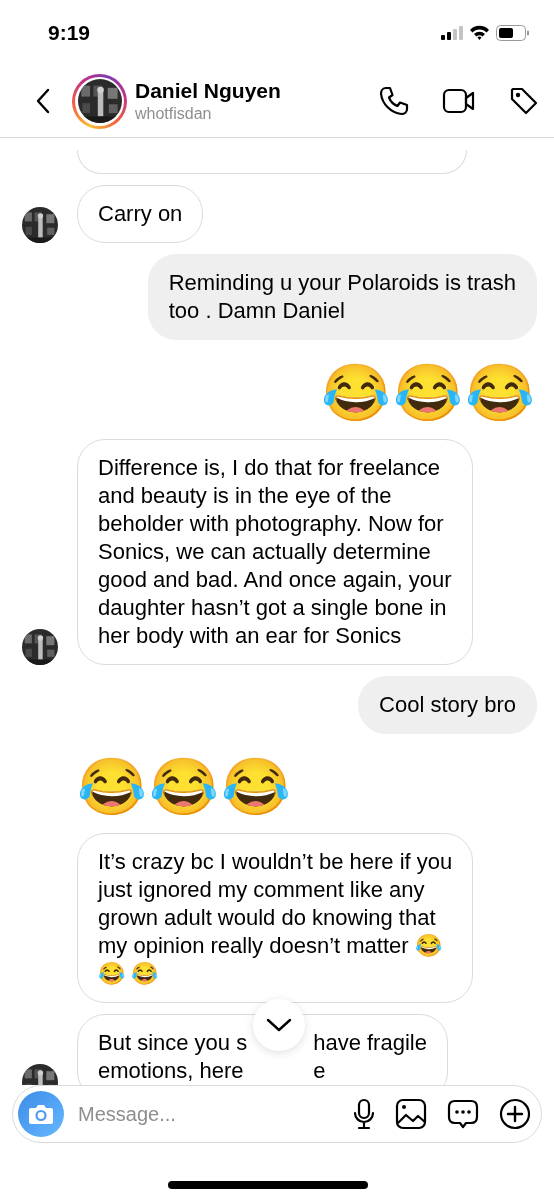  Describe the element at coordinates (452, 32) in the screenshot. I see `signal-icon` at that location.